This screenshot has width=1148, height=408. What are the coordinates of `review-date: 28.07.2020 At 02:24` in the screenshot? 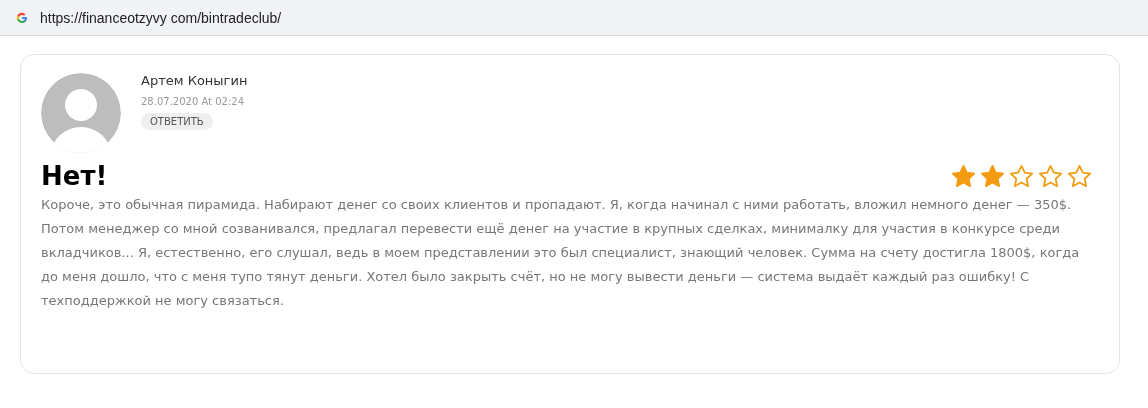 It's located at (193, 101).